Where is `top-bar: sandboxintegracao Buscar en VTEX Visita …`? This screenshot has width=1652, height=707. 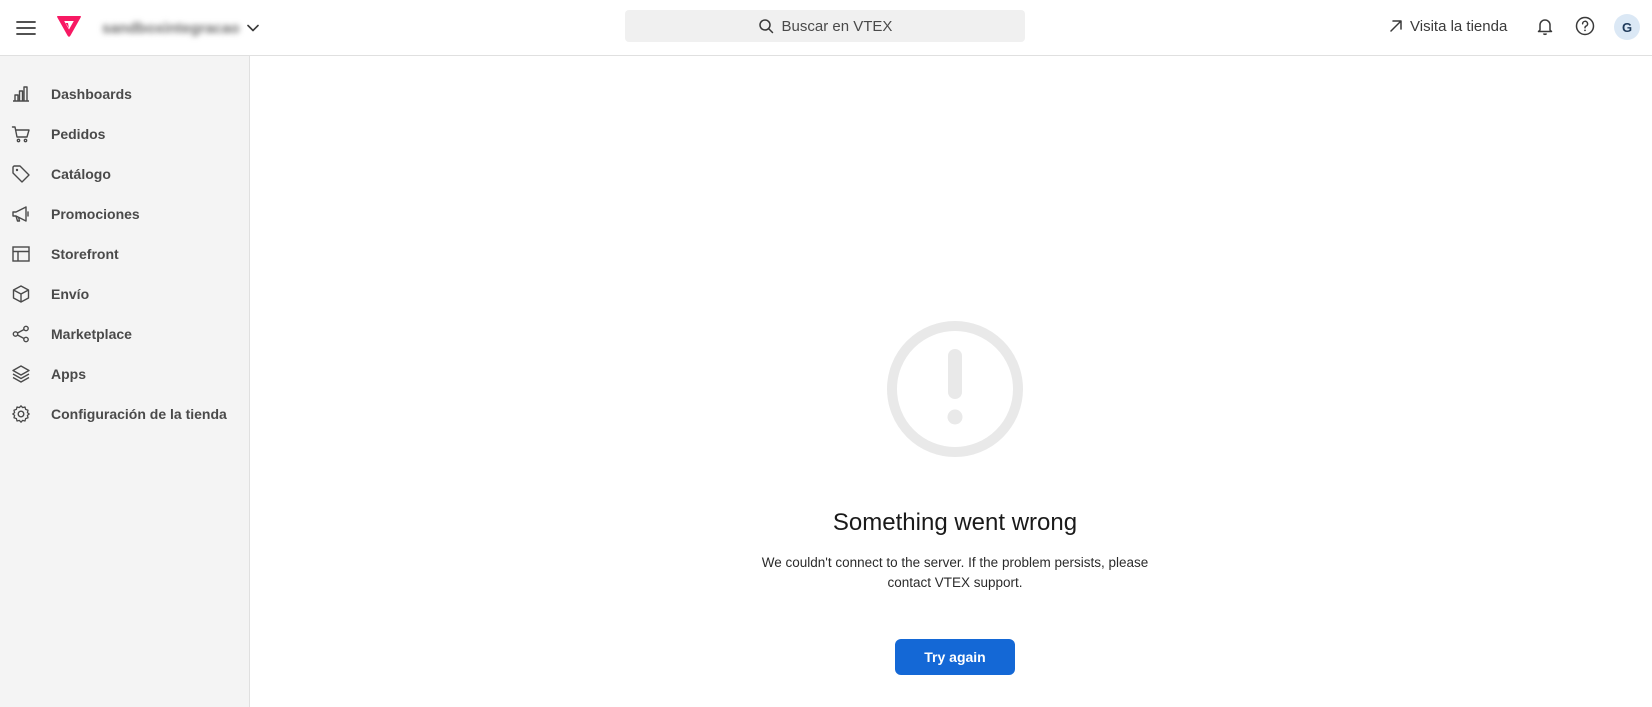 top-bar: sandboxintegracao Buscar en VTEX Visita … is located at coordinates (826, 28).